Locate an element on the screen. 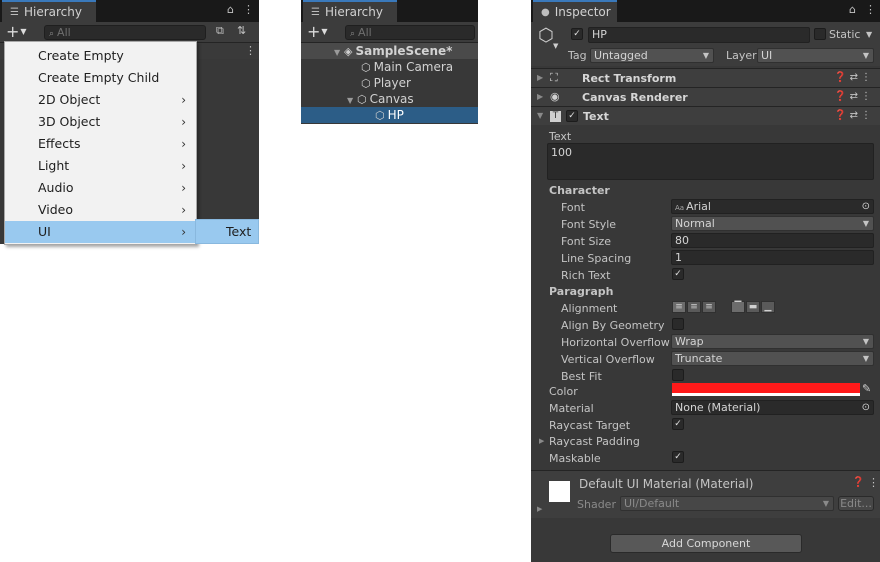 The height and width of the screenshot is (562, 880). menu-item-video: Video › is located at coordinates (100, 210).